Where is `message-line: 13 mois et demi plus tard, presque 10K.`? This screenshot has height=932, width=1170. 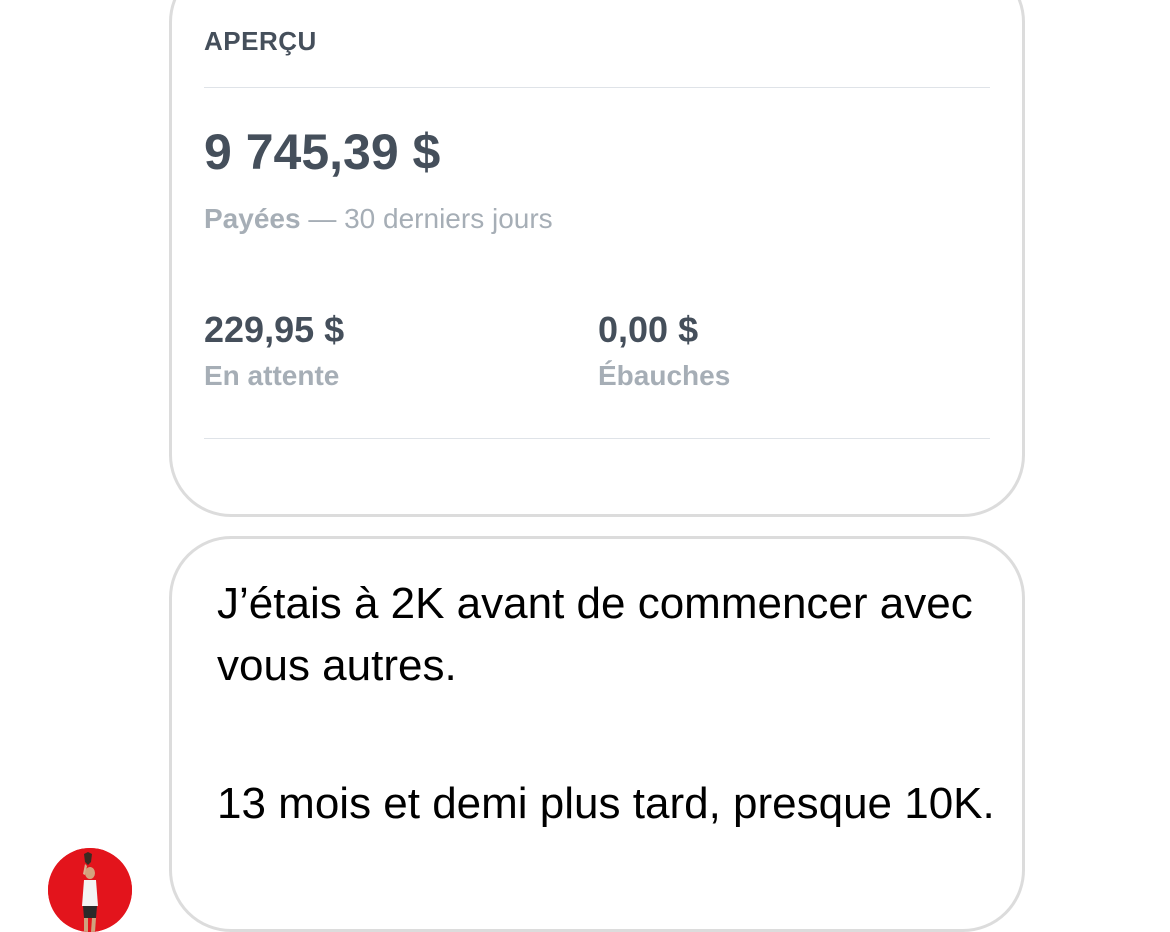 message-line: 13 mois et demi plus tard, presque 10K. is located at coordinates (606, 803).